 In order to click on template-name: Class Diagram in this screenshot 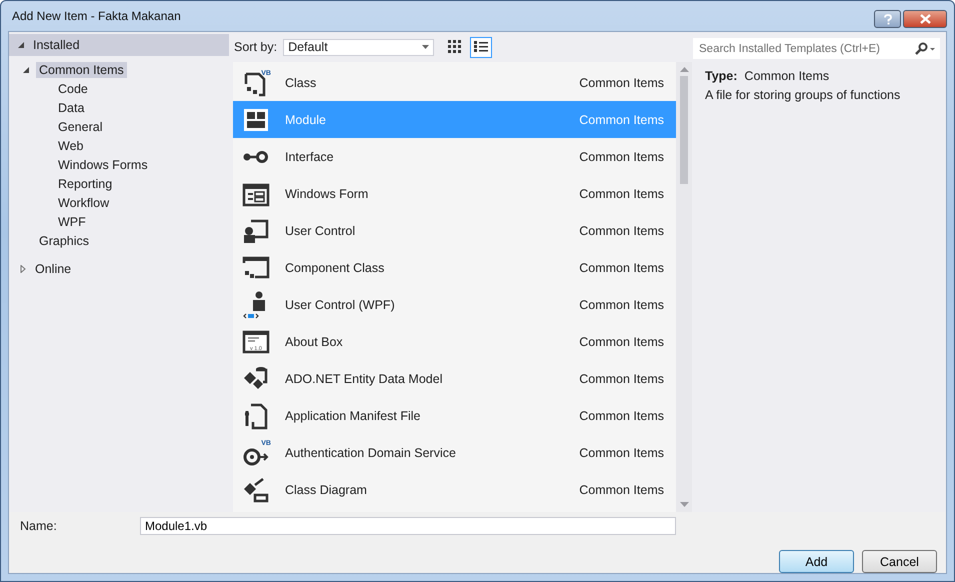, I will do `click(326, 489)`.